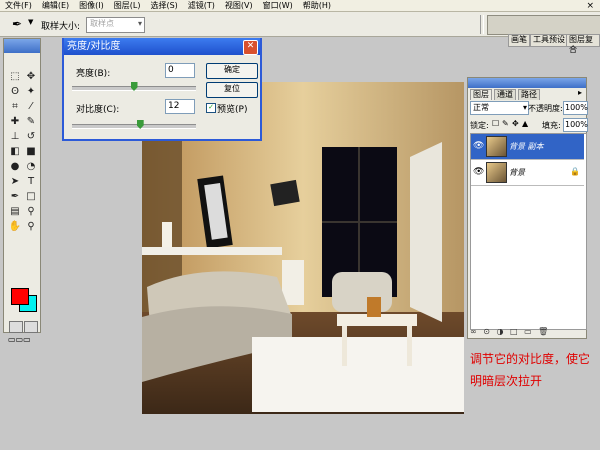 The width and height of the screenshot is (600, 450). Describe the element at coordinates (31, 181) in the screenshot. I see `type-tool-icon: T` at that location.